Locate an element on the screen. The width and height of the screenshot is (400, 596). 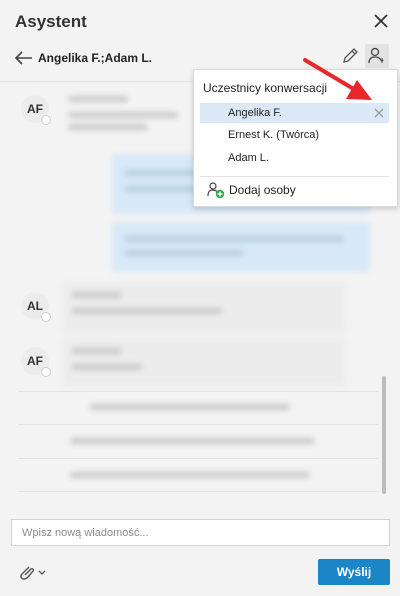
participant-item: Ernest K. (Twórca) is located at coordinates (294, 135).